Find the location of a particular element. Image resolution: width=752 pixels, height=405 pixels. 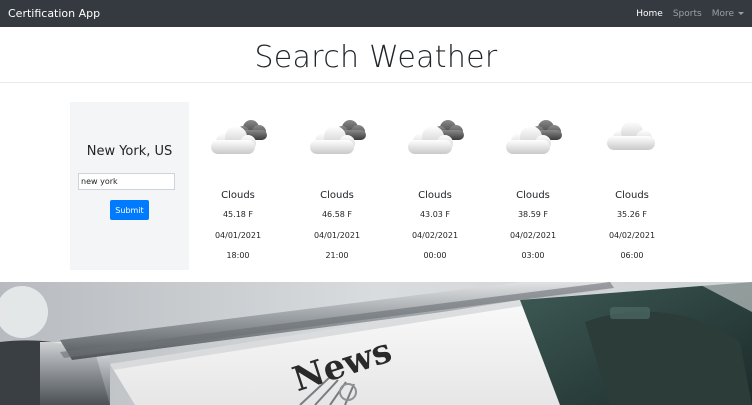

forecast-temperature: 45.18 F is located at coordinates (238, 214).